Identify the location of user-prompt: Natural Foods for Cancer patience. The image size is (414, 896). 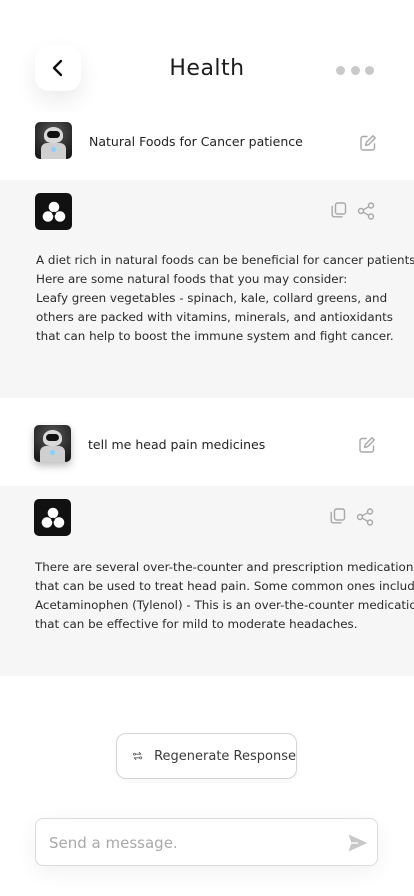
(207, 143).